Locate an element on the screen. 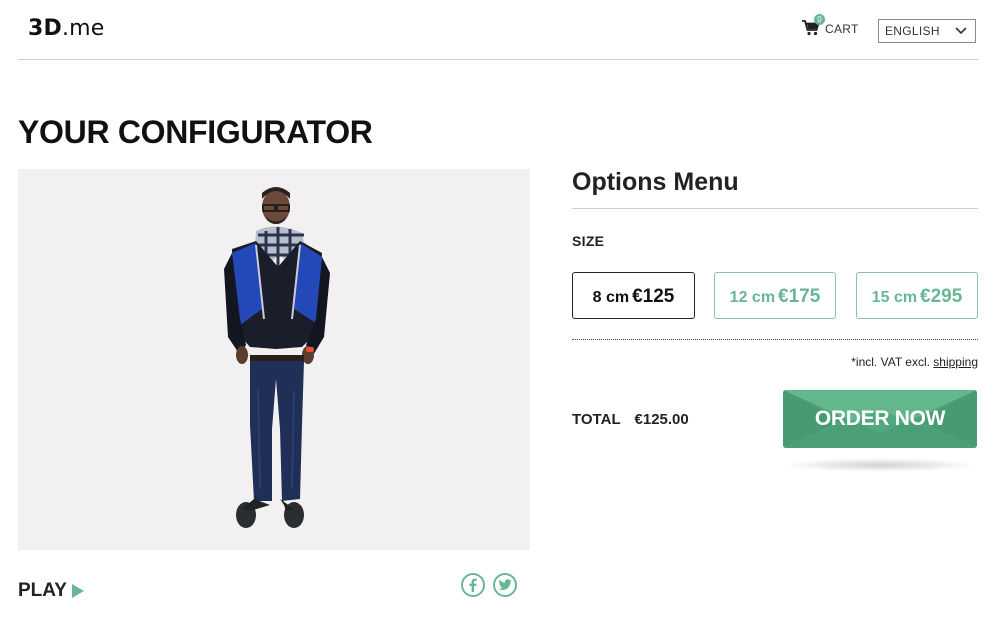 This screenshot has height=620, width=1001. cart-button: 0 CART is located at coordinates (830, 26).